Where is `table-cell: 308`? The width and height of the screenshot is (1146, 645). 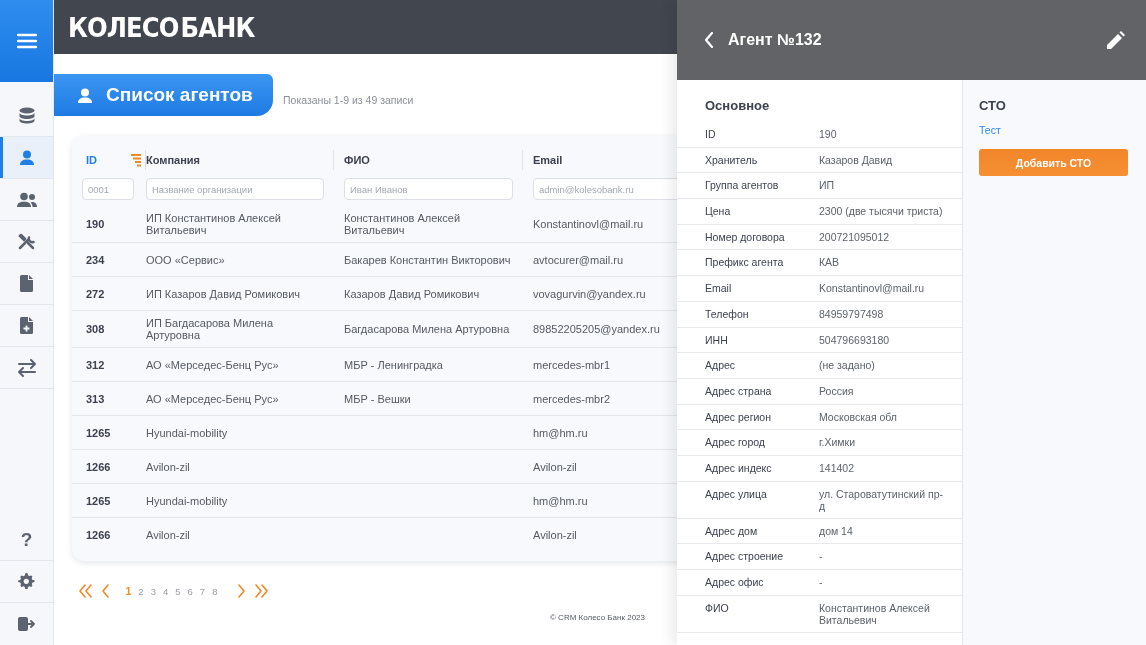
table-cell: 308 is located at coordinates (95, 329).